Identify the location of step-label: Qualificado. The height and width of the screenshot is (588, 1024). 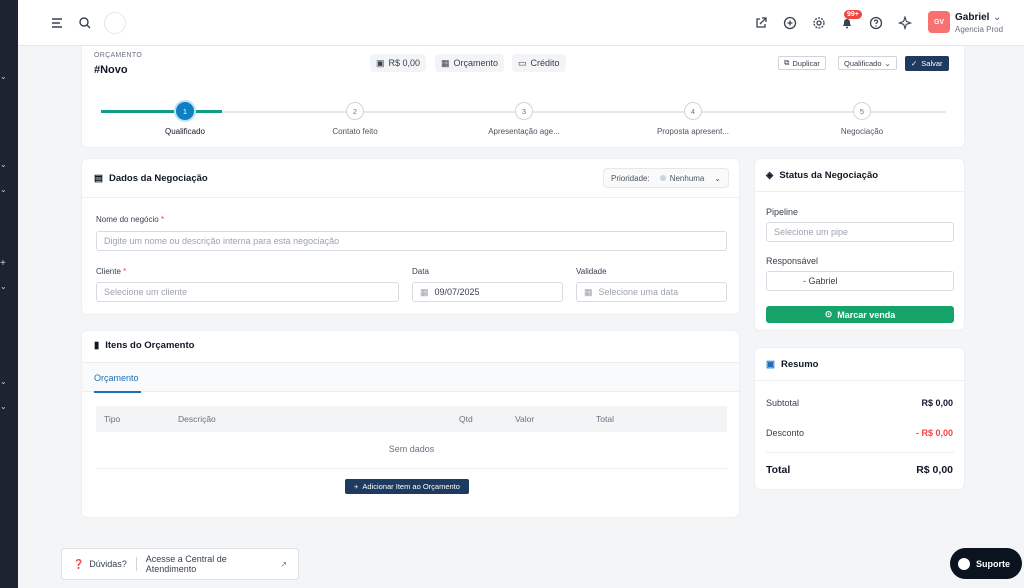
(185, 131).